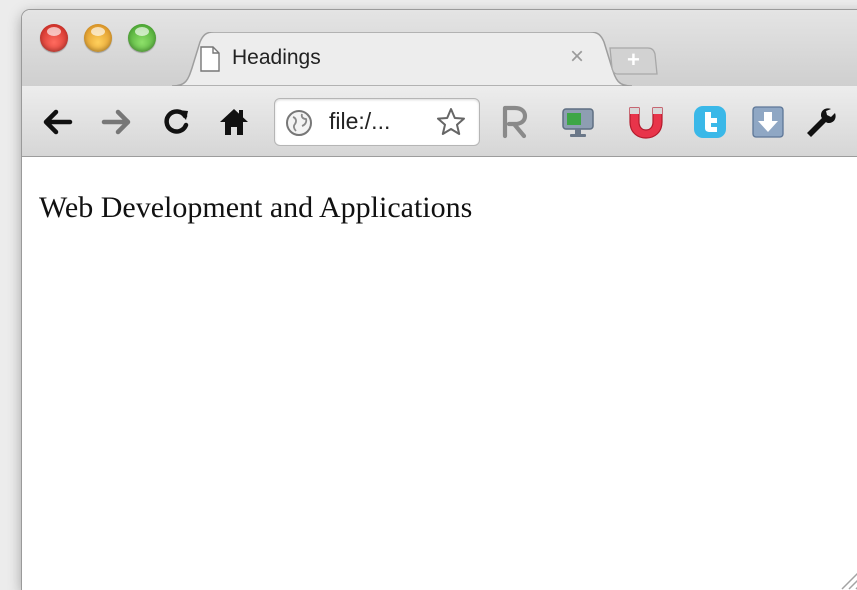 This screenshot has width=857, height=590. I want to click on home-icon, so click(234, 122).